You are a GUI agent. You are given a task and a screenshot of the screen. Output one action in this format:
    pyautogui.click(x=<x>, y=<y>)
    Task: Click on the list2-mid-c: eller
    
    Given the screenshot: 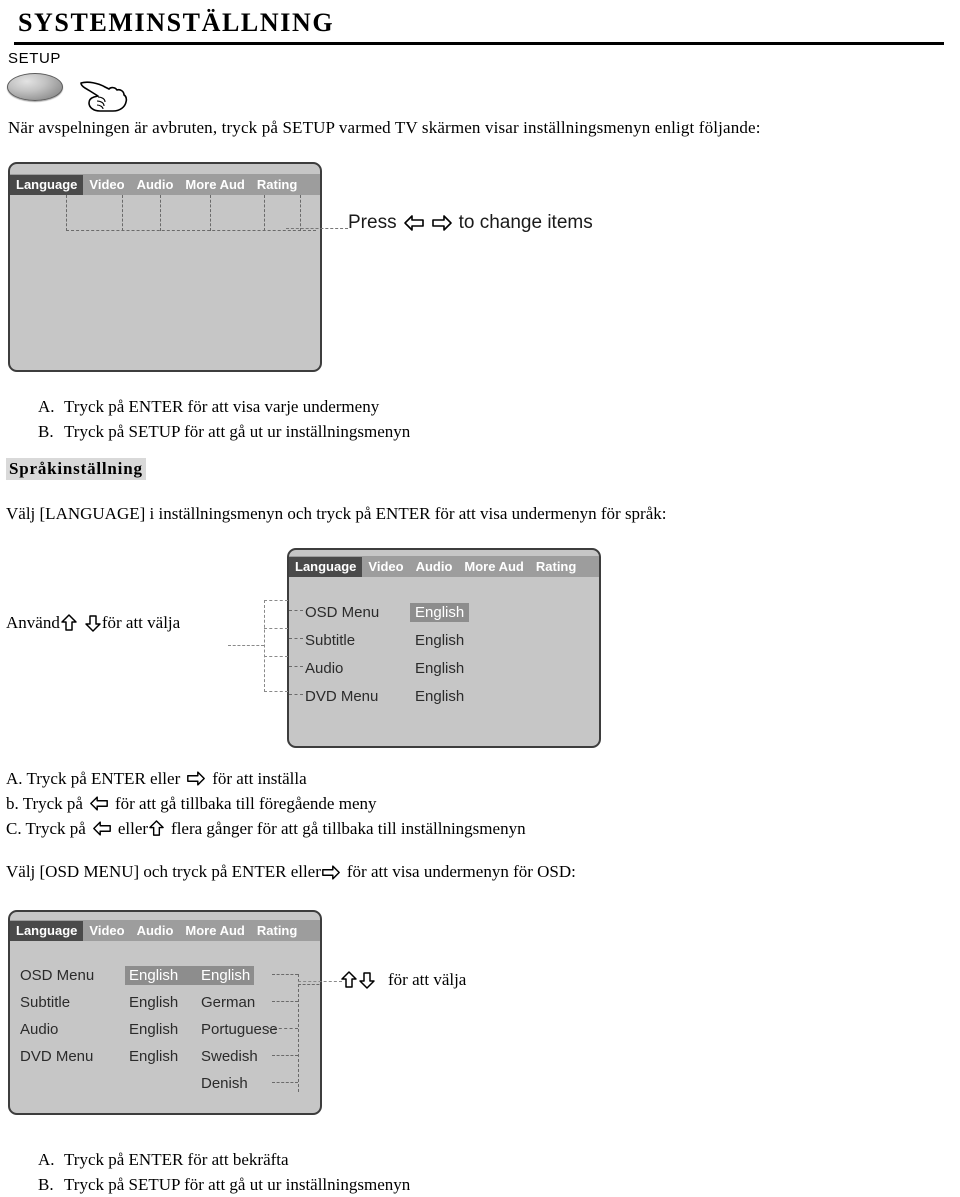 What is the action you would take?
    pyautogui.click(x=133, y=828)
    